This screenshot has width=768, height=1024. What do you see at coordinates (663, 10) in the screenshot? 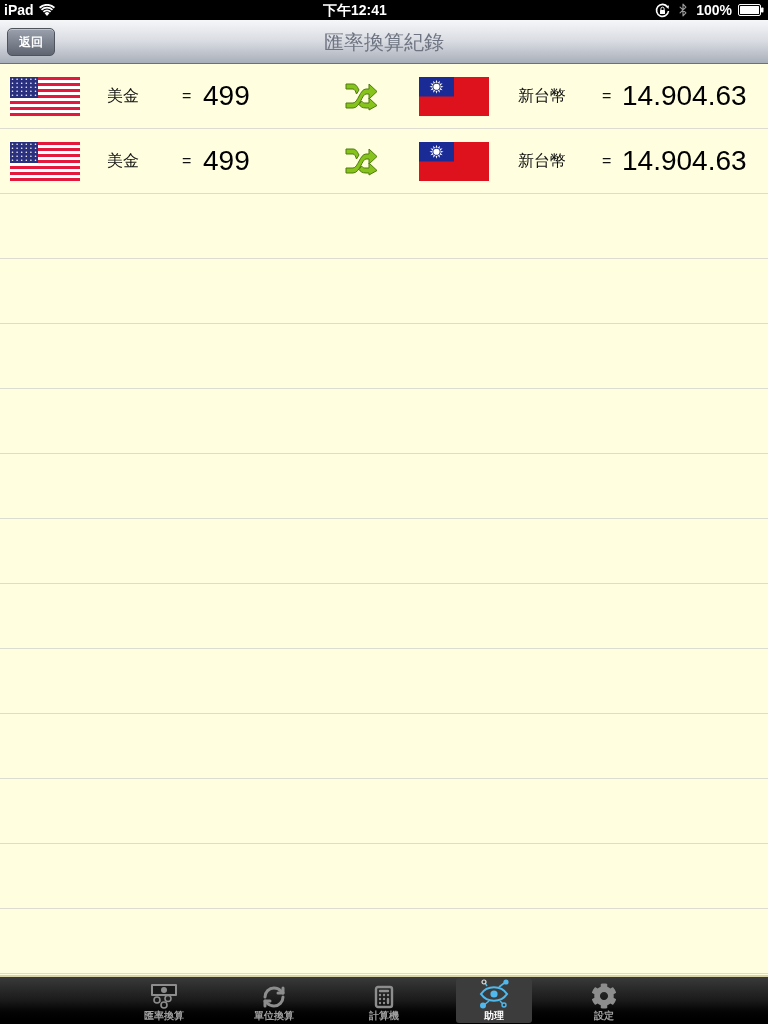
I see `rotation-lock-icon` at bounding box center [663, 10].